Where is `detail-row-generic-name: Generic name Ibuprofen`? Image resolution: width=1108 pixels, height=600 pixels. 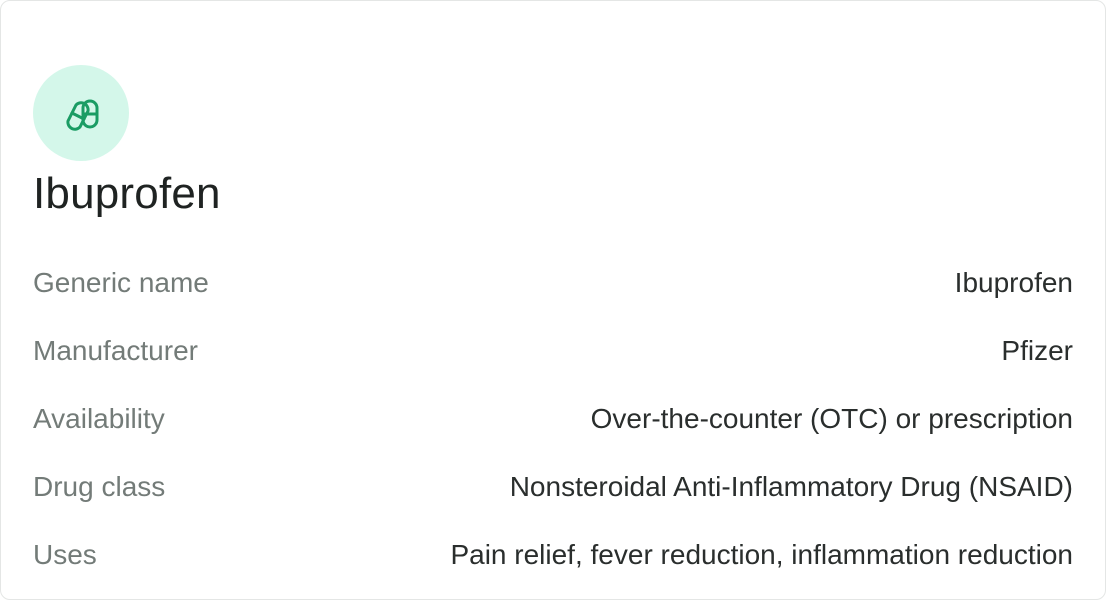 detail-row-generic-name: Generic name Ibuprofen is located at coordinates (553, 283).